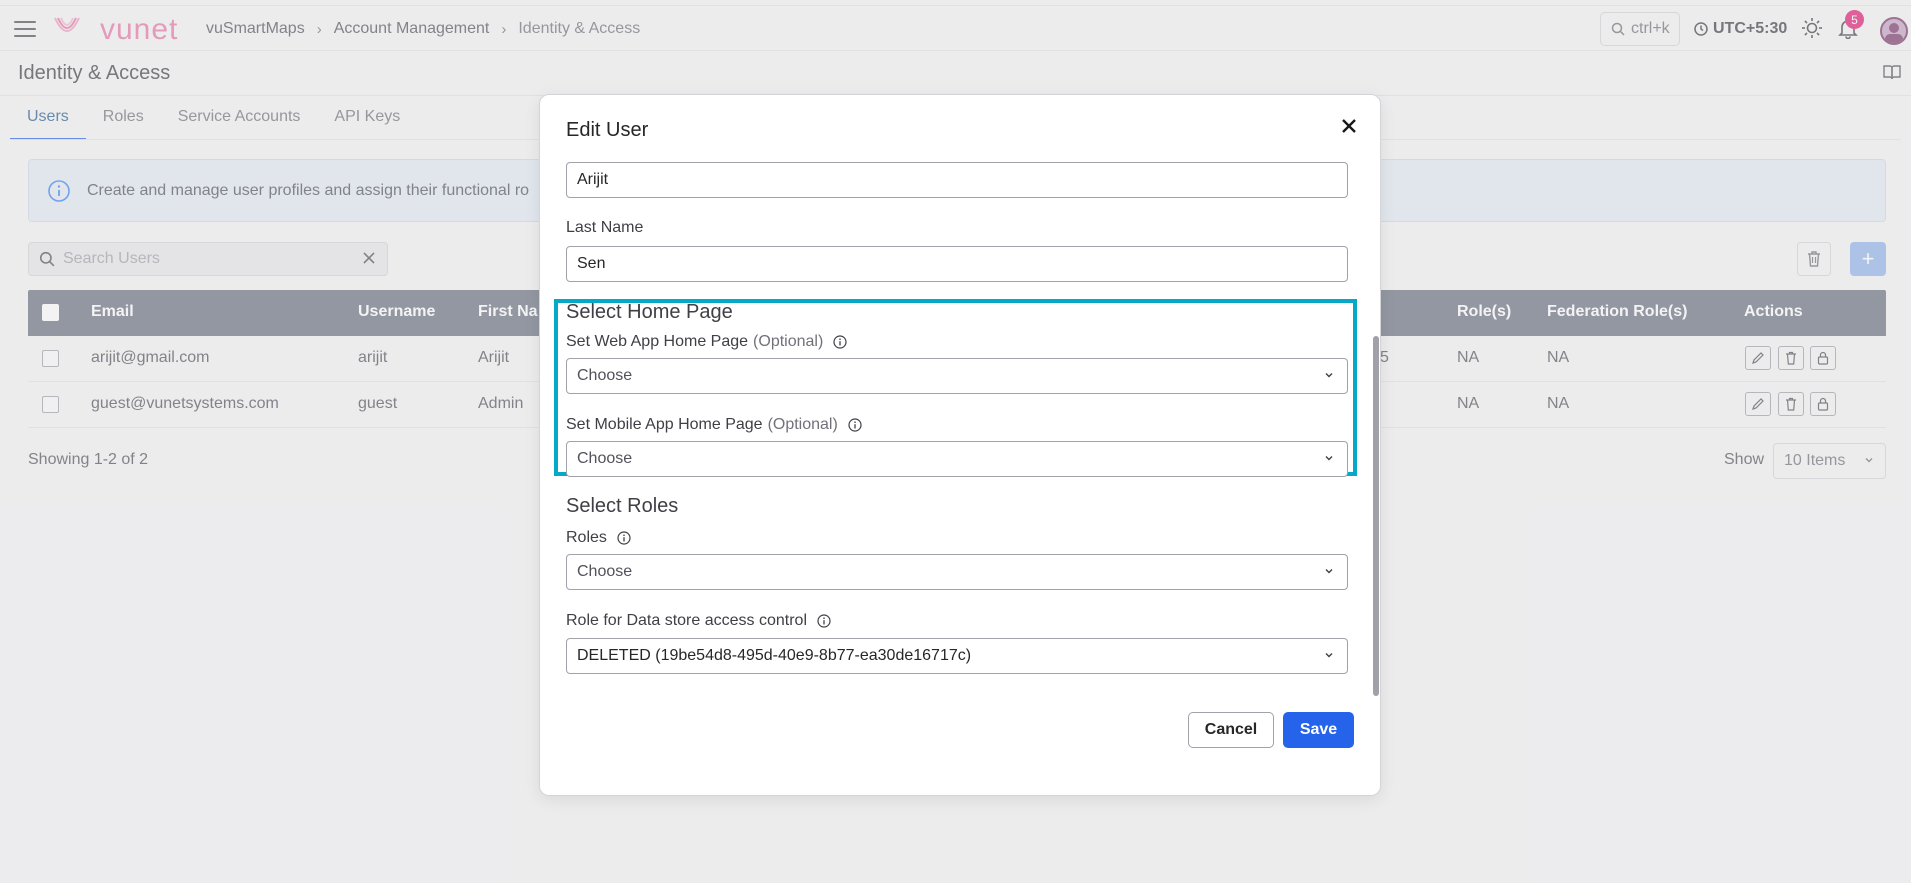 The width and height of the screenshot is (1911, 883). What do you see at coordinates (649, 312) in the screenshot?
I see `home-page-section-title: Select Home Page` at bounding box center [649, 312].